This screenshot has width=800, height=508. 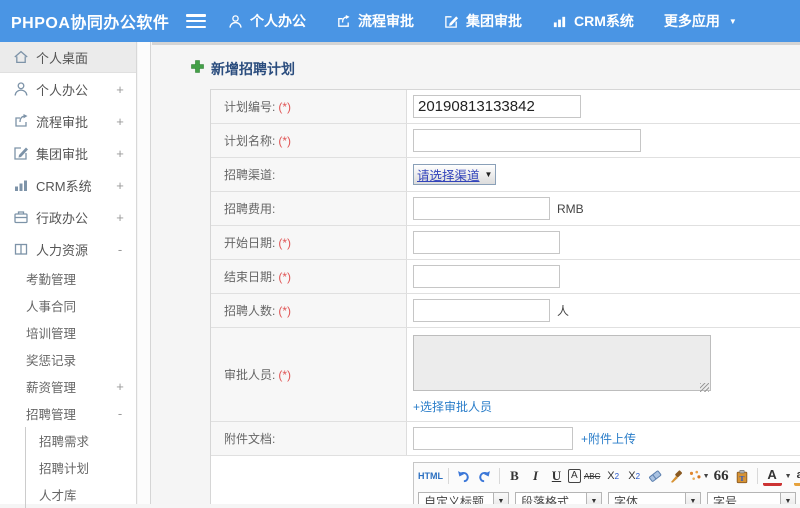 I want to click on bold-button: B, so click(x=514, y=476).